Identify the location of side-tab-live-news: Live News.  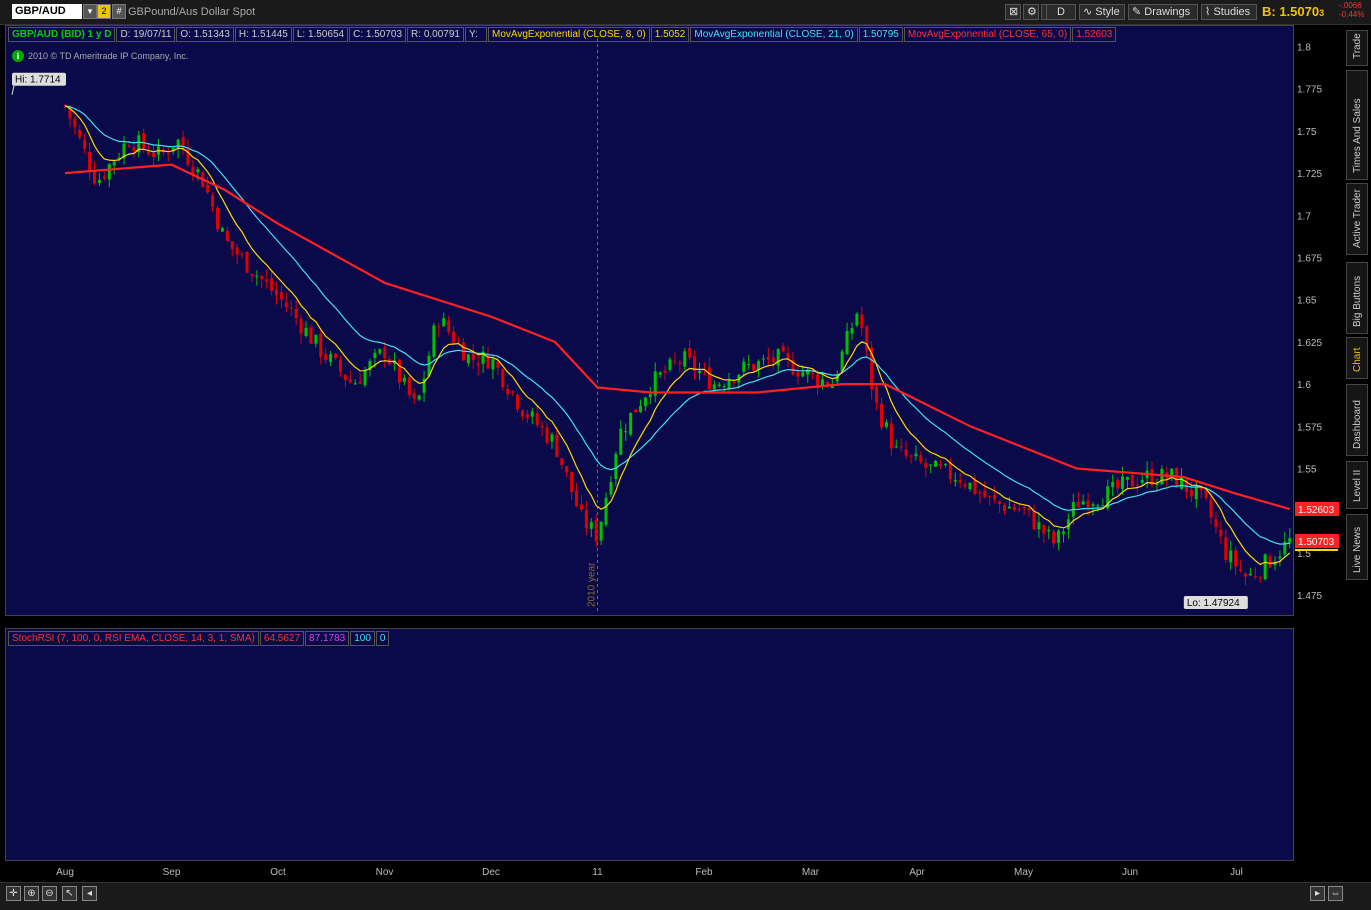
(1357, 547).